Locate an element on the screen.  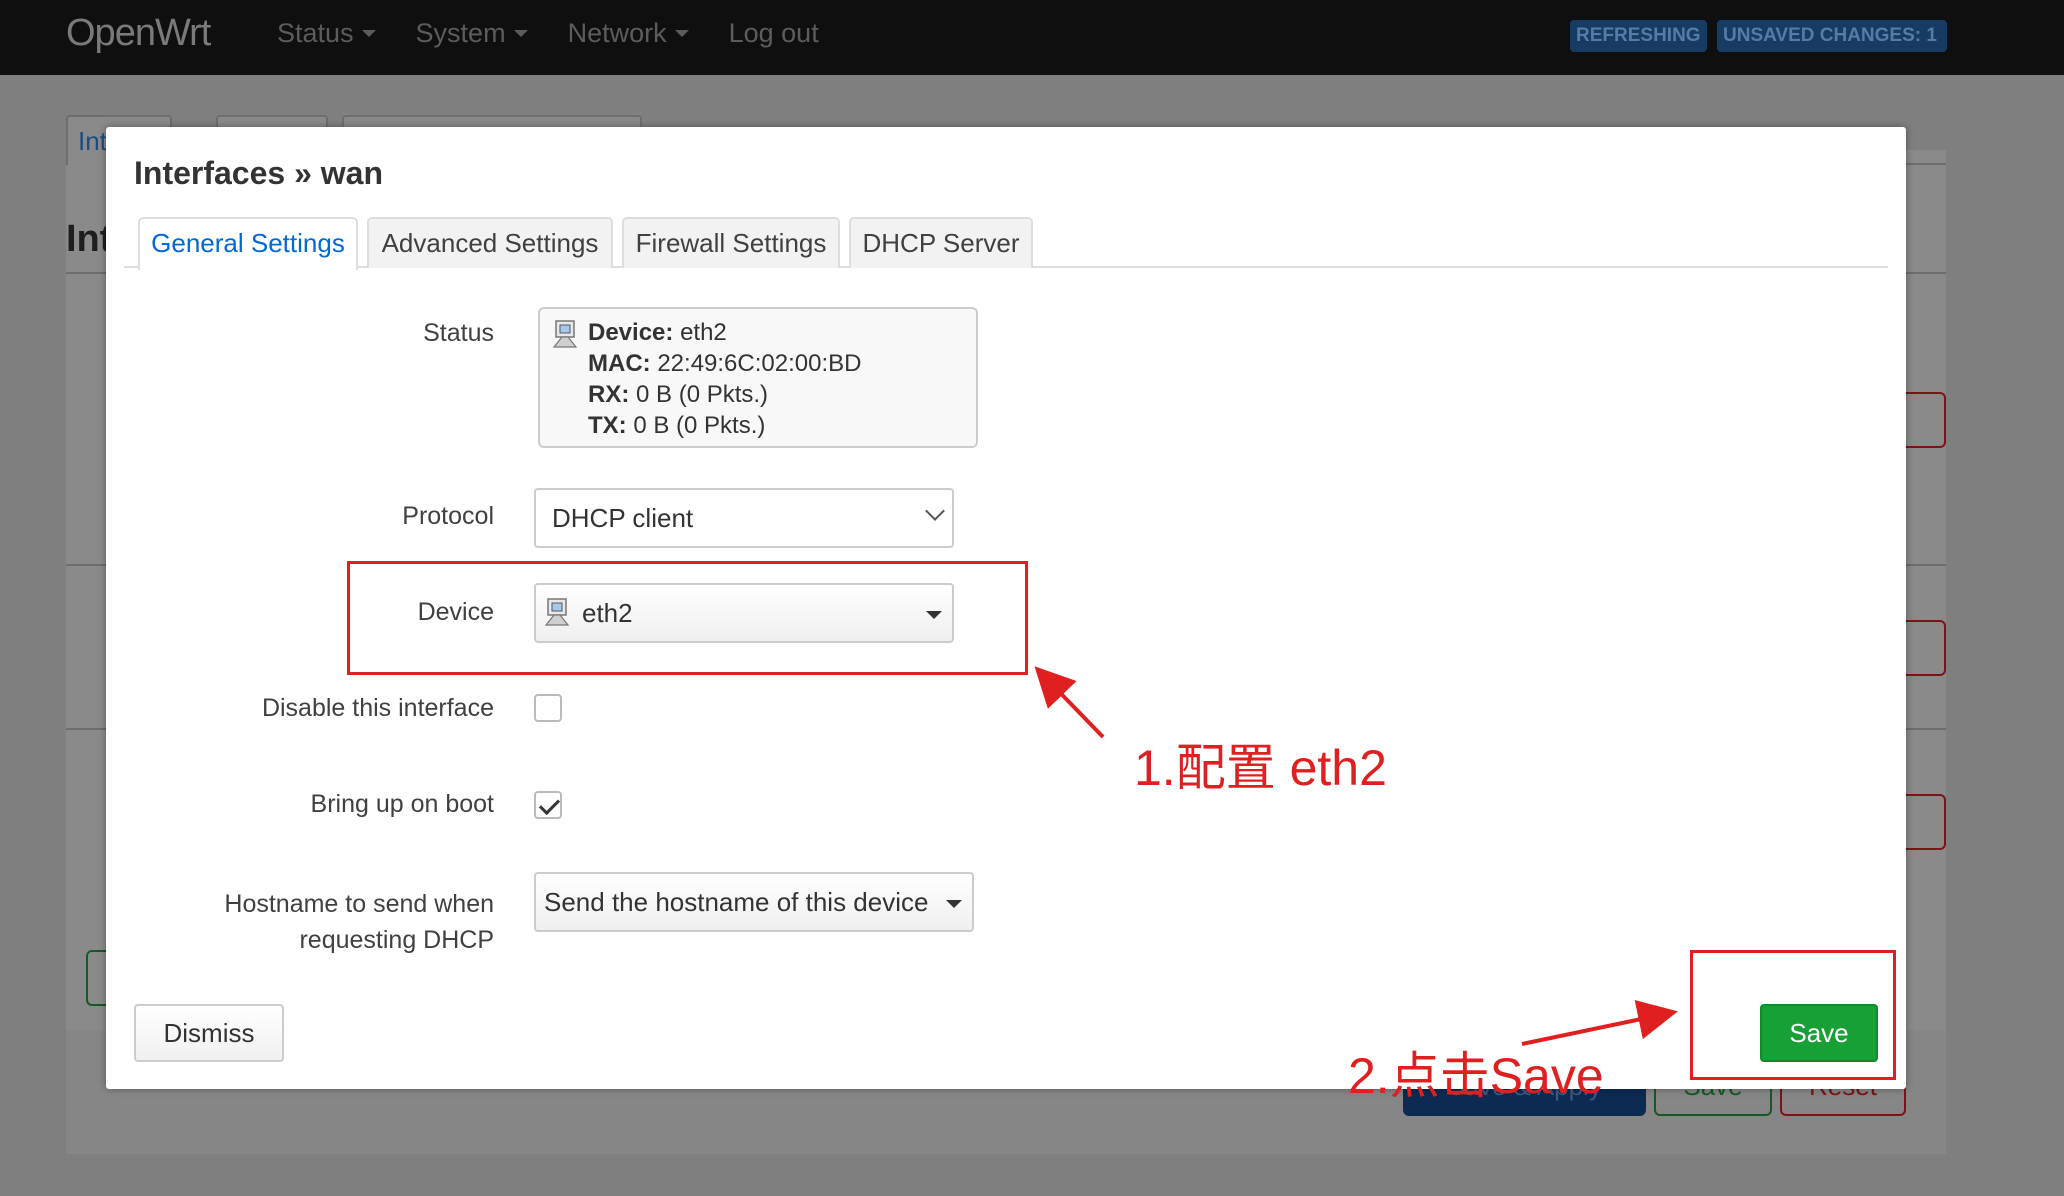
annotation-step2: 2.点击Save is located at coordinates (1476, 1076).